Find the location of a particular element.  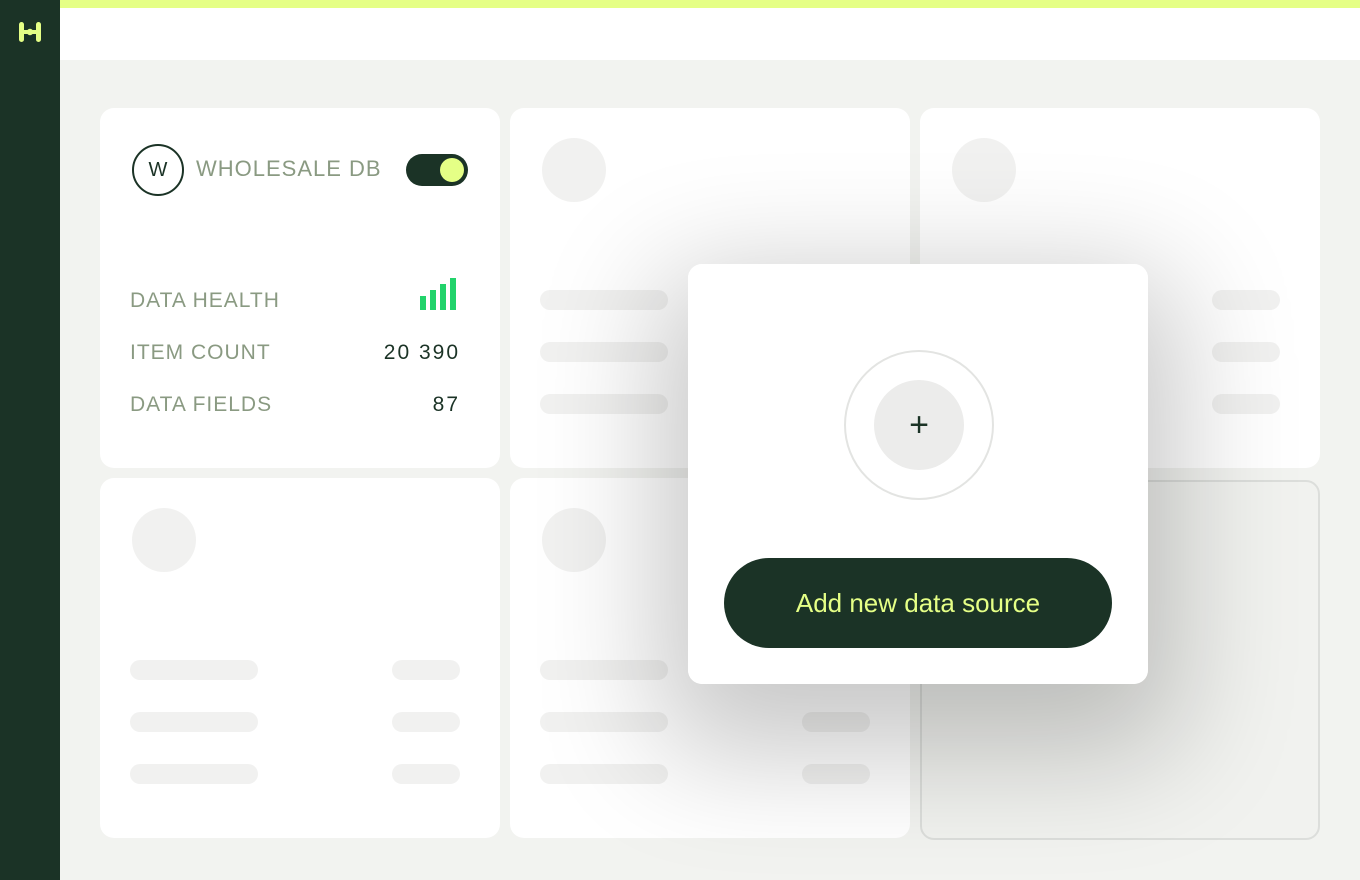

signal-bars-icon is located at coordinates (438, 294).